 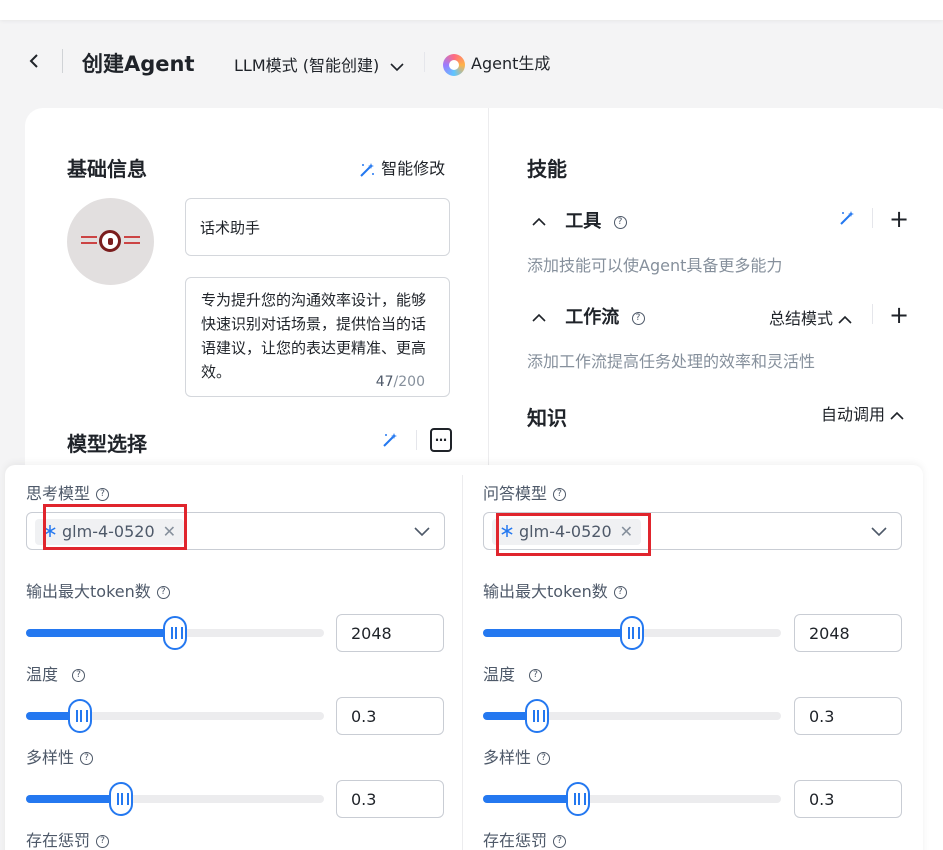 I want to click on add-tool-button: +, so click(x=899, y=219).